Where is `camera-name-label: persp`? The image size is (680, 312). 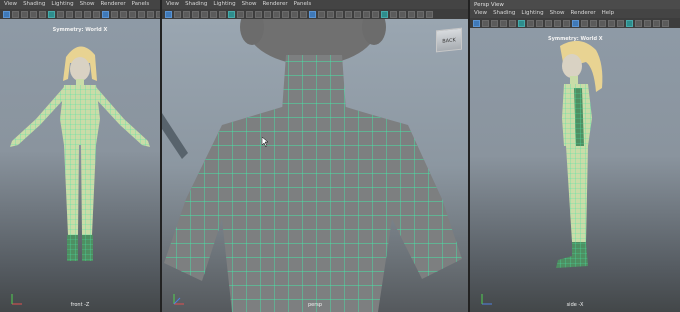
camera-name-label: persp is located at coordinates (315, 305).